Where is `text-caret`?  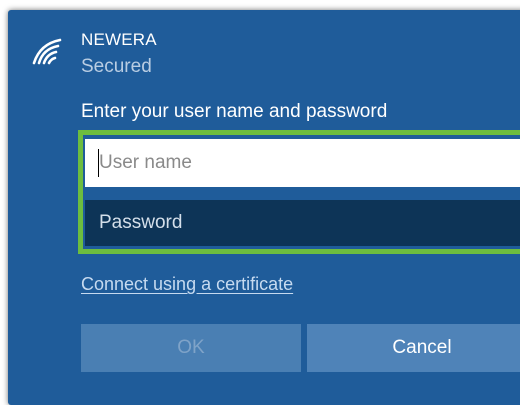 text-caret is located at coordinates (98, 163).